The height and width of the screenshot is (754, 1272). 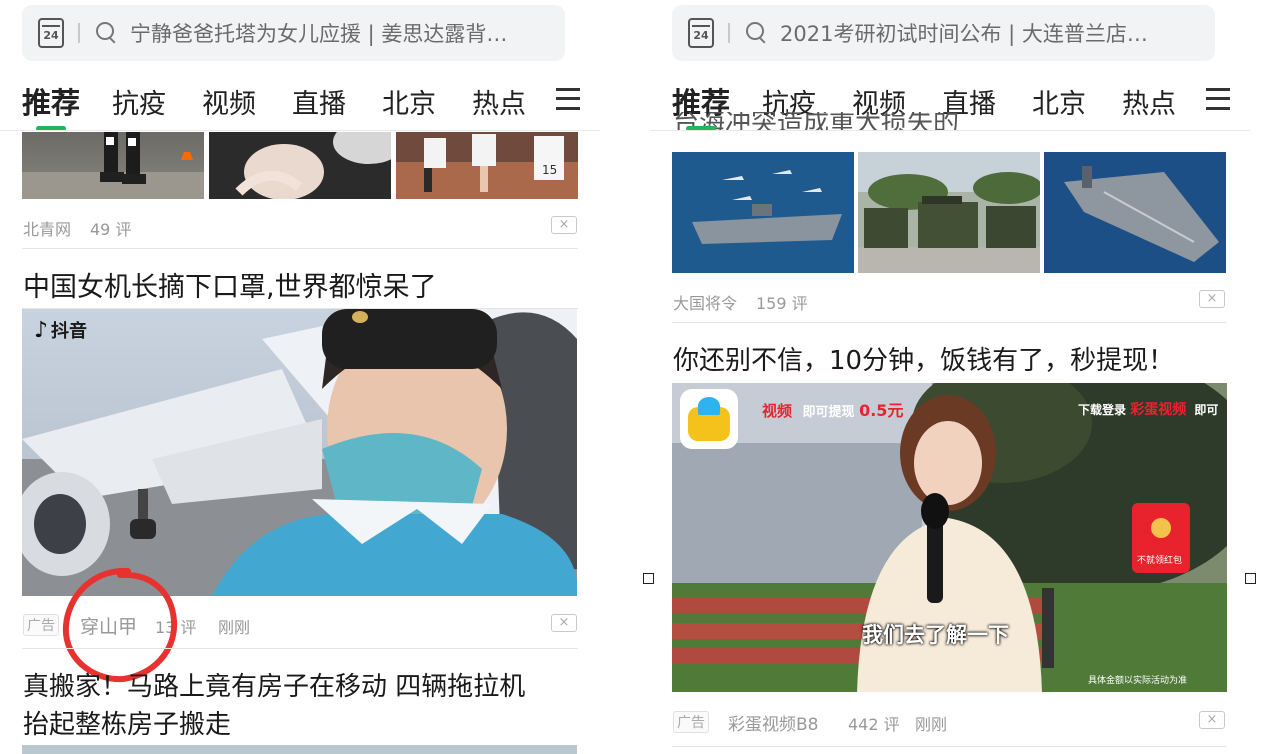 What do you see at coordinates (1206, 410) in the screenshot?
I see `banner-right-post: 即可` at bounding box center [1206, 410].